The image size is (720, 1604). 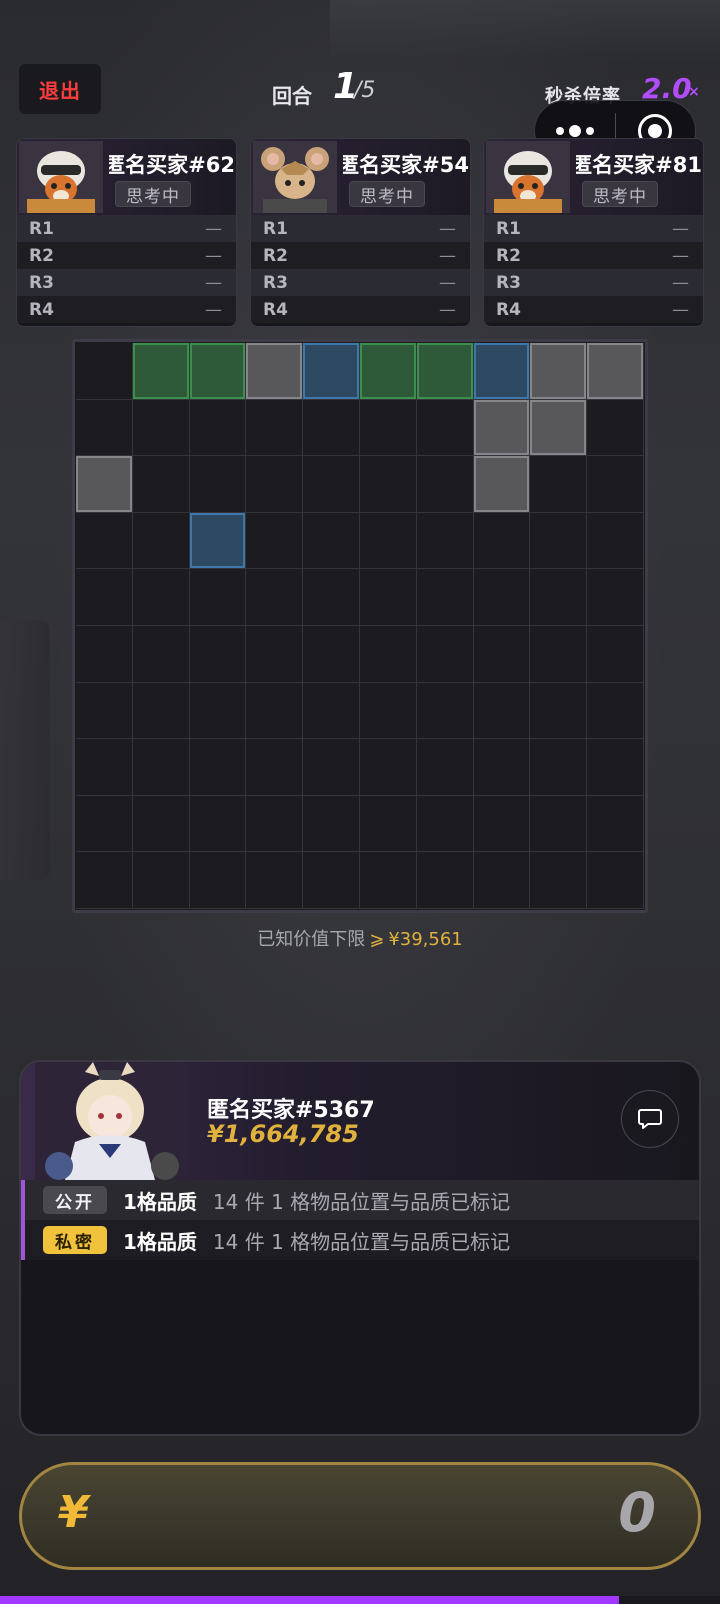 I want to click on clue-row-public: 公开 1格品质 14 件 1 格物品位置与品质已标记, so click(x=360, y=1200).